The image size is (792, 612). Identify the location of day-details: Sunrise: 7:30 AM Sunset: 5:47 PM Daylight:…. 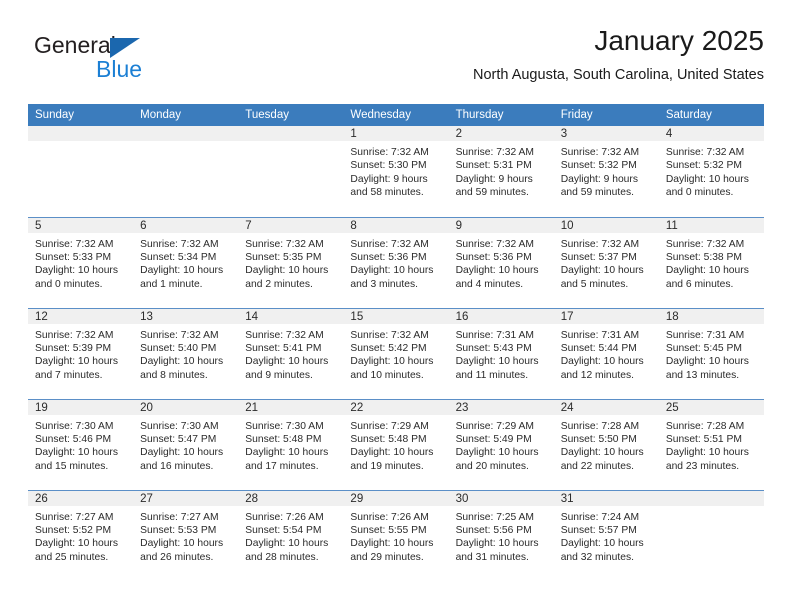
(185, 444).